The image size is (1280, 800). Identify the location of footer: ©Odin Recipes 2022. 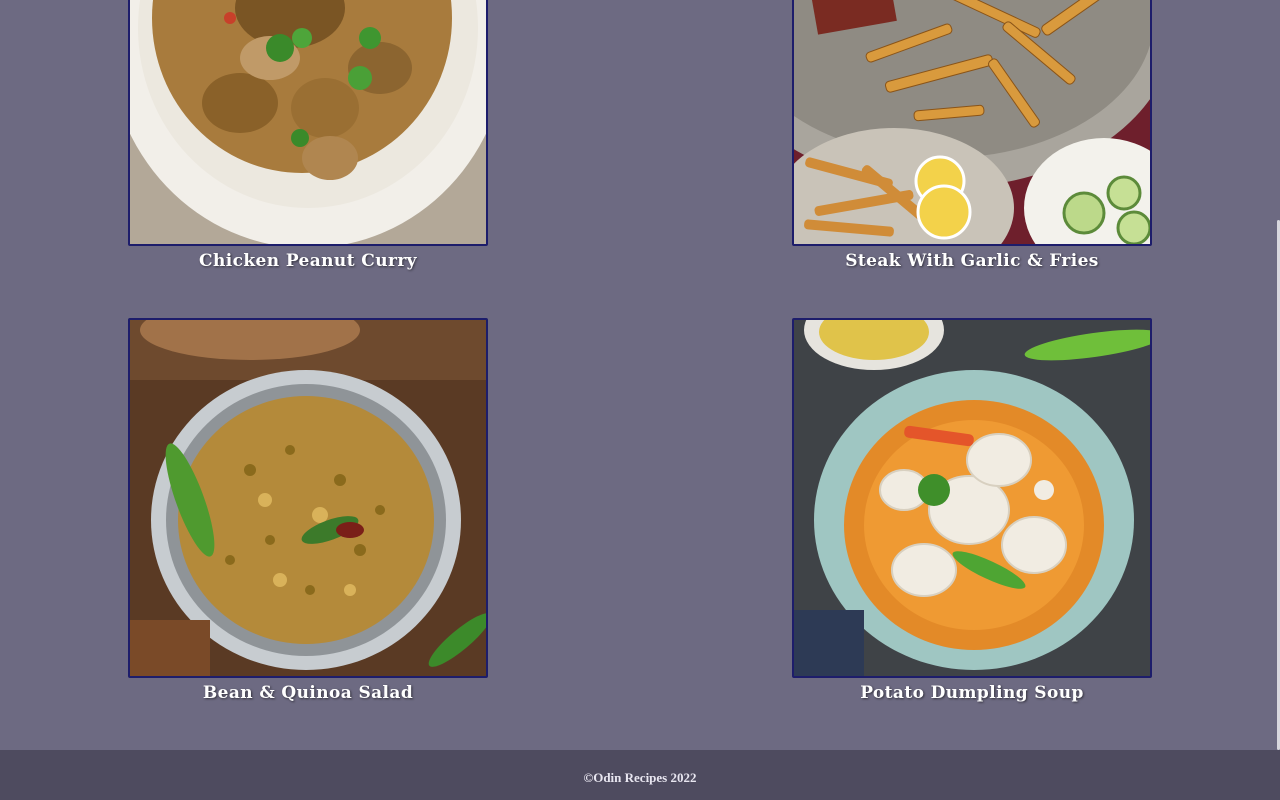
(640, 775).